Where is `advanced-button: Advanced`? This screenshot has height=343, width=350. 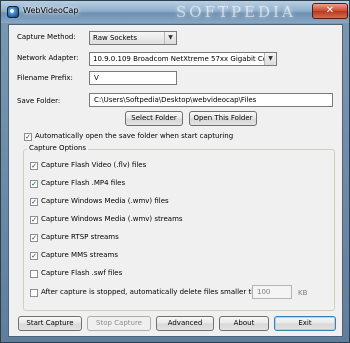
advanced-button: Advanced is located at coordinates (185, 323).